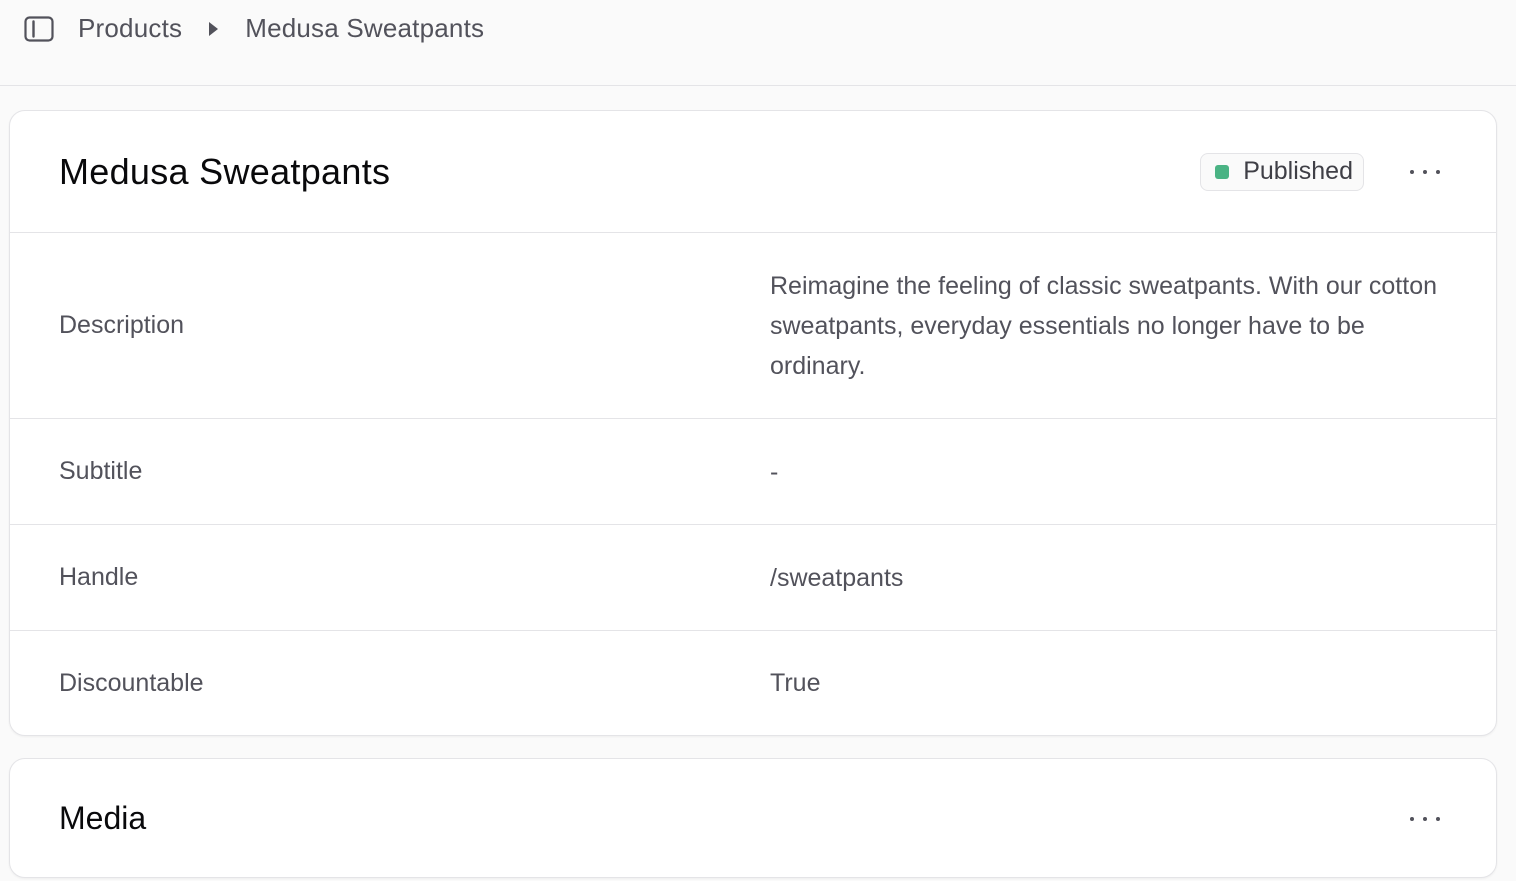 The height and width of the screenshot is (881, 1516). I want to click on subtitle-label: Subtitle, so click(101, 471).